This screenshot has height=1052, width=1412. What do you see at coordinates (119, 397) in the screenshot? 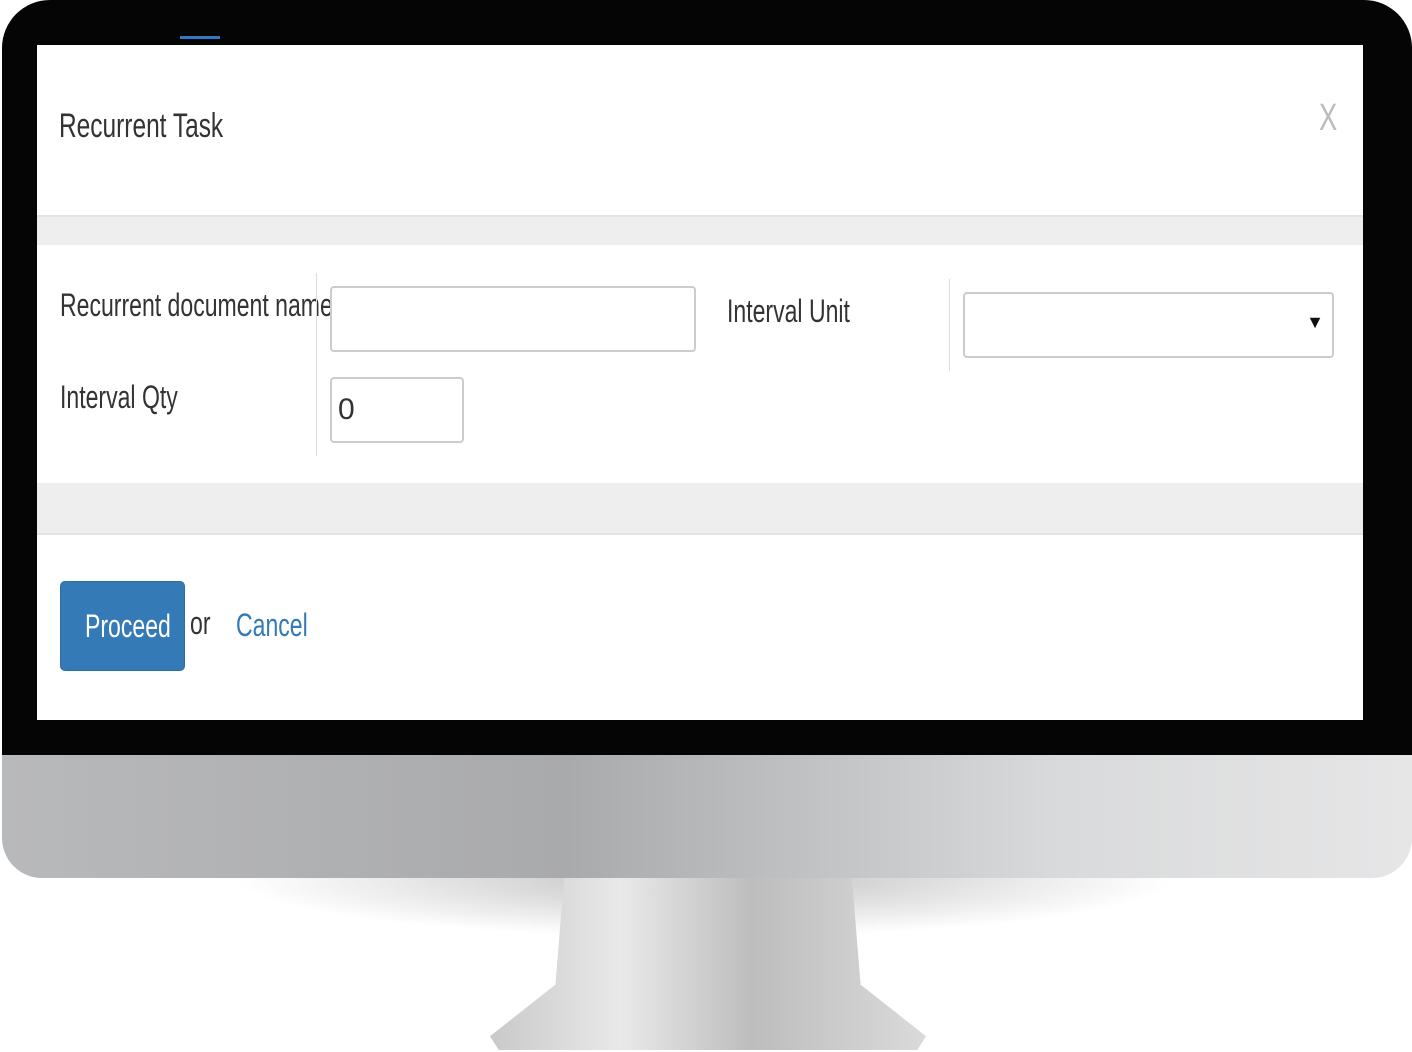
I see `interval-qty-label: Interval Qty` at bounding box center [119, 397].